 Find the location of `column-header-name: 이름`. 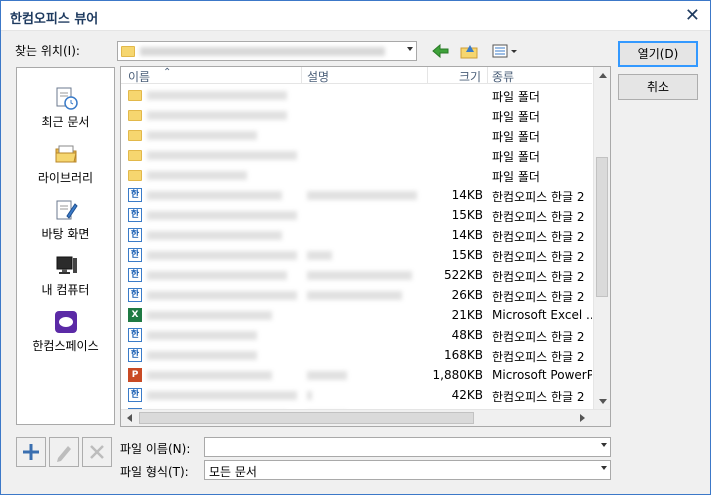

column-header-name: 이름 is located at coordinates (139, 76).